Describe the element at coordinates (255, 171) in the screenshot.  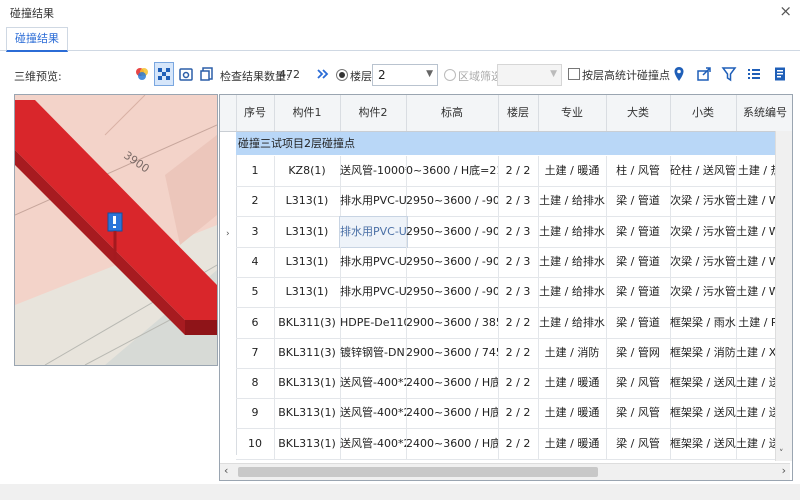
I see `cell-index: 1` at that location.